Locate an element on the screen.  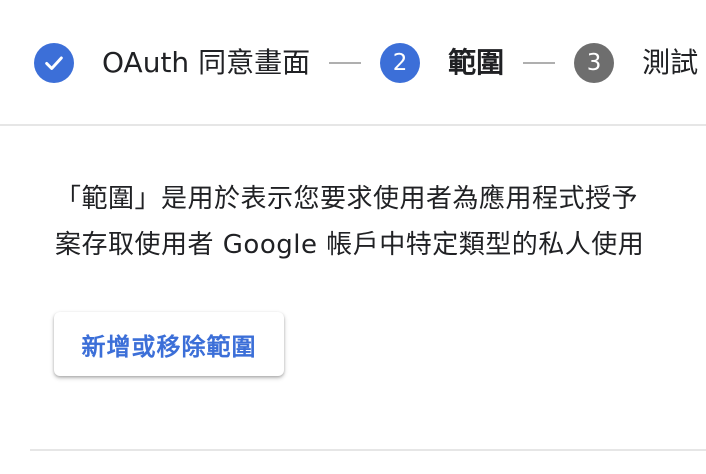
step-2-circle: 2 is located at coordinates (400, 63).